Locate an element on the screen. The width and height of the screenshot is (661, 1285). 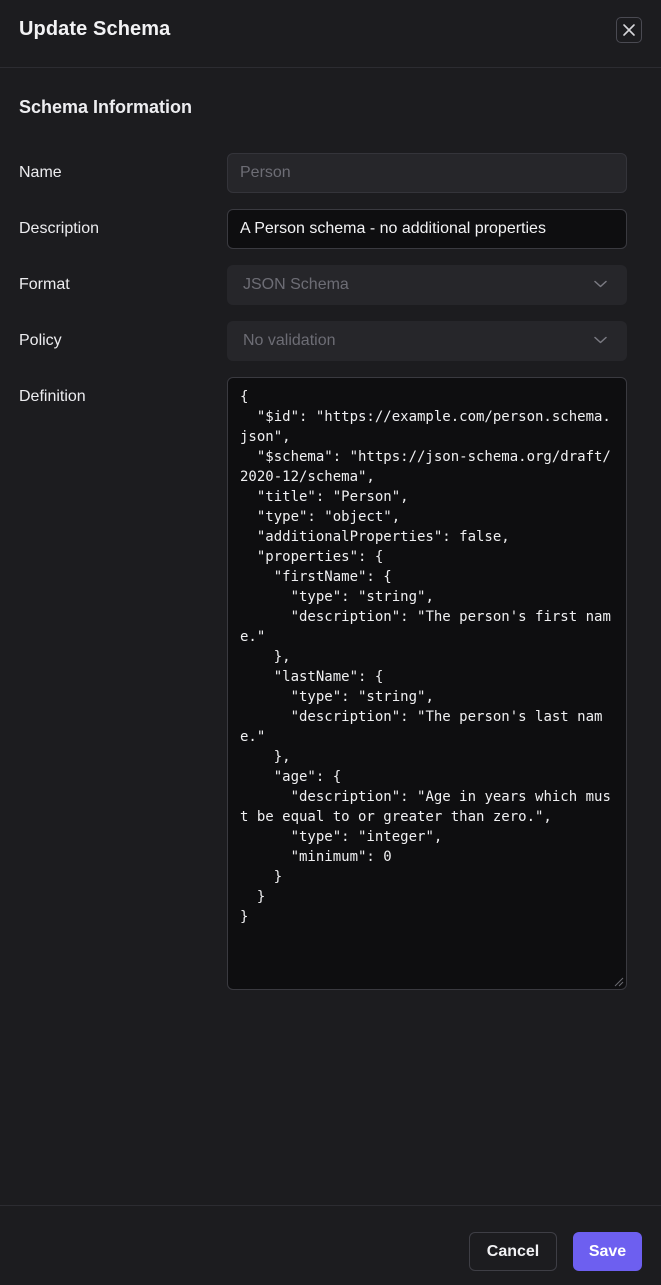
description-label: Description is located at coordinates (59, 228).